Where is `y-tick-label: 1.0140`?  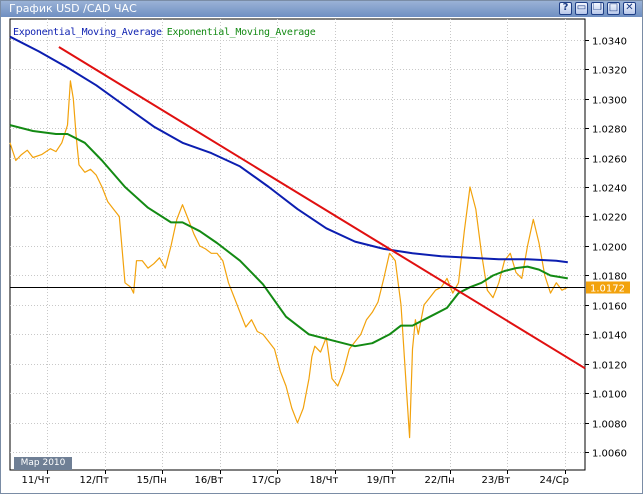
y-tick-label: 1.0140 is located at coordinates (609, 336).